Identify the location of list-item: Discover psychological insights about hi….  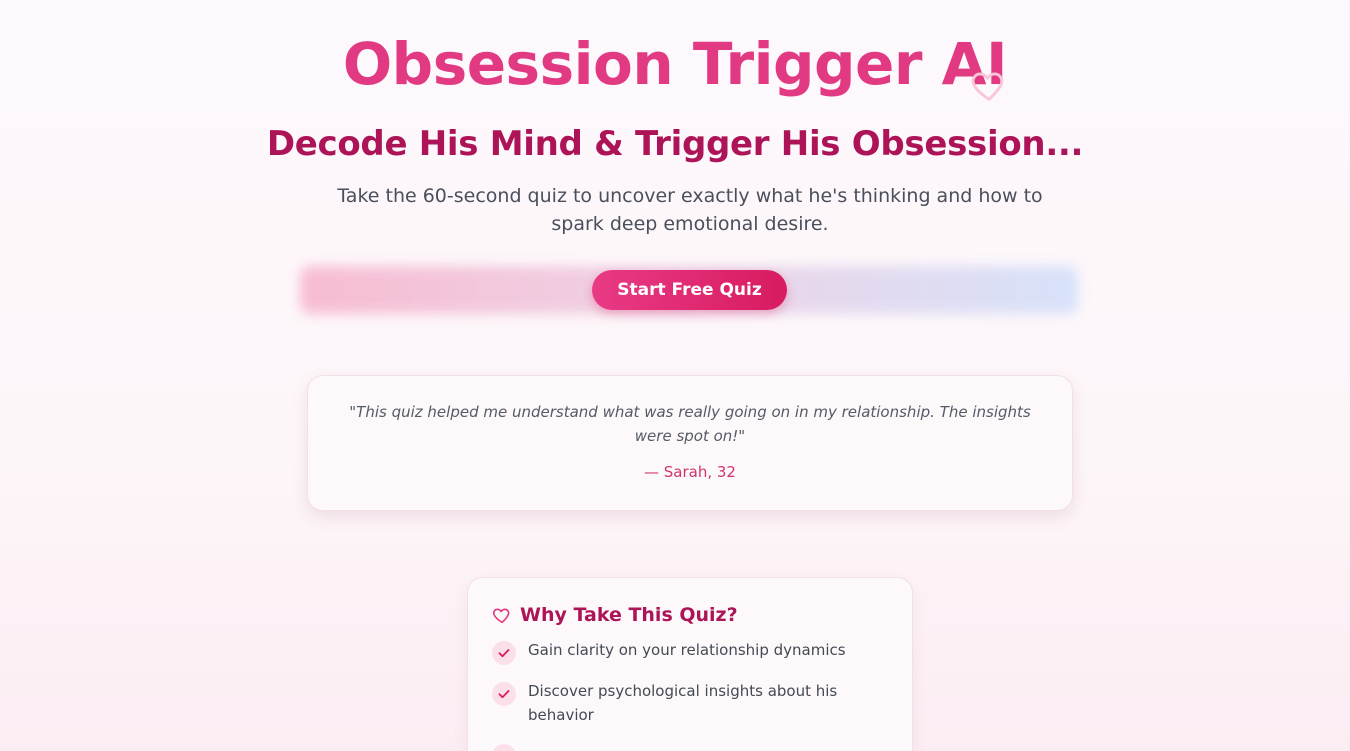
(690, 703).